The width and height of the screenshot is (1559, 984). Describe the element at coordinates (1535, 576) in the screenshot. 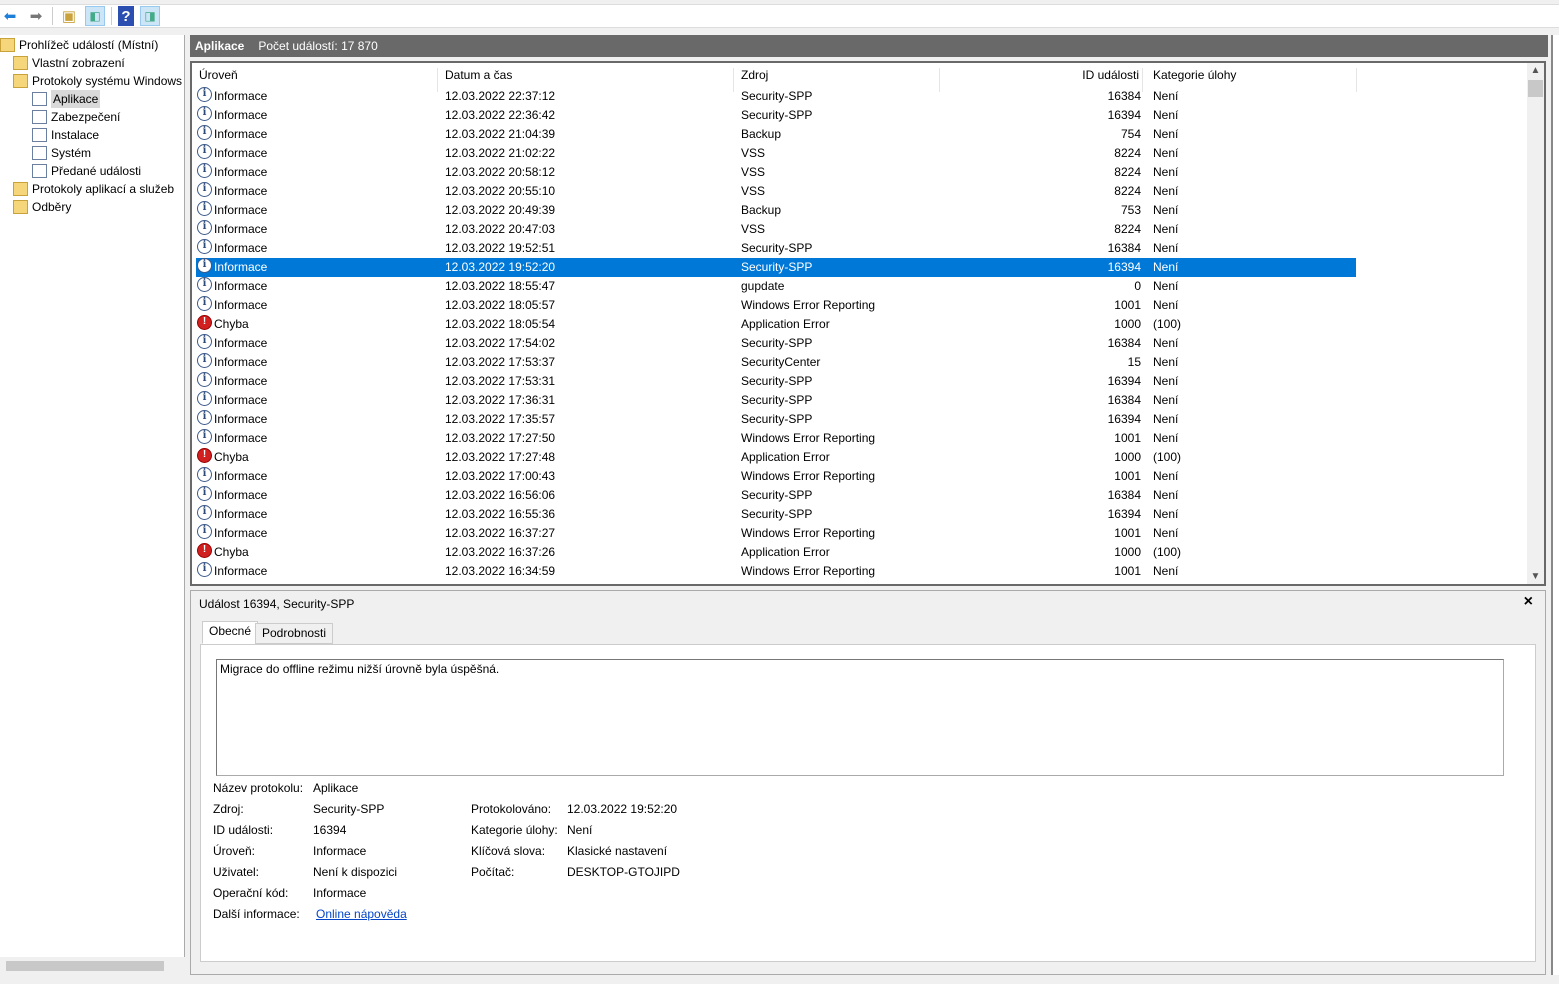

I see `scroll-down-icon: ▼` at that location.